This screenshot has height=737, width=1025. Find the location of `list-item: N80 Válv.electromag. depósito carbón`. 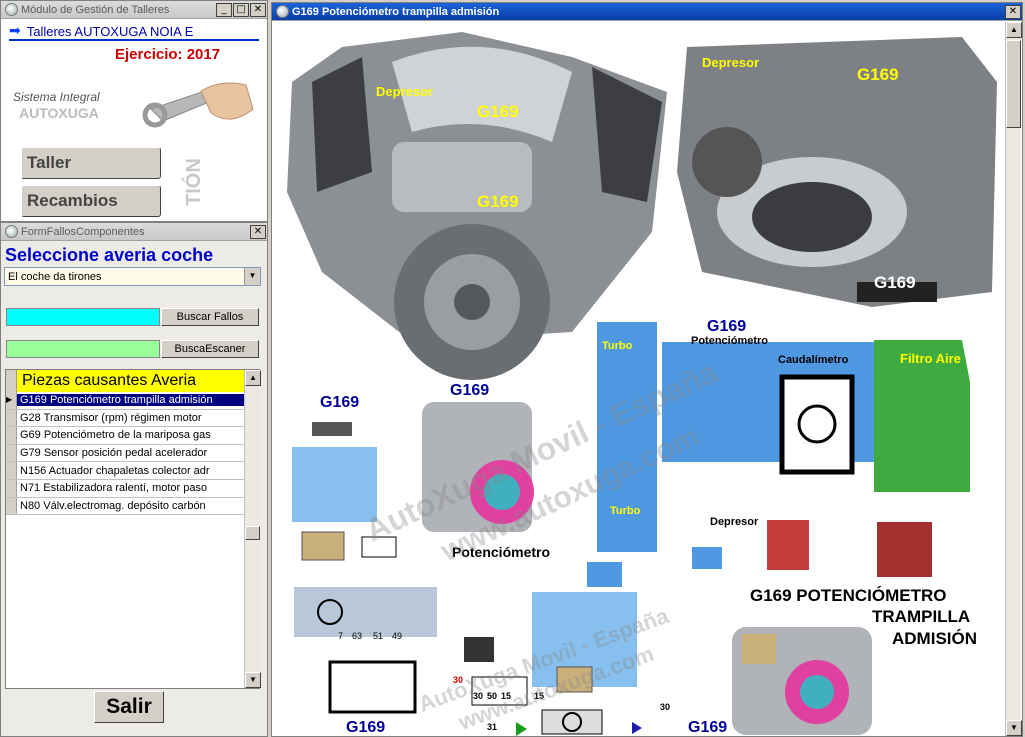

list-item: N80 Válv.electromag. depósito carbón is located at coordinates (132, 506).